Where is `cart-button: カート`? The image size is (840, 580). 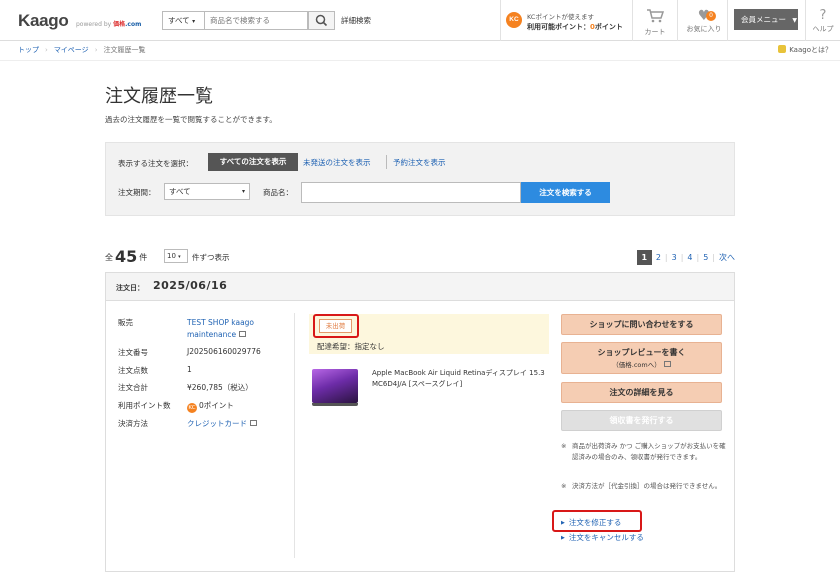 cart-button: カート is located at coordinates (655, 22).